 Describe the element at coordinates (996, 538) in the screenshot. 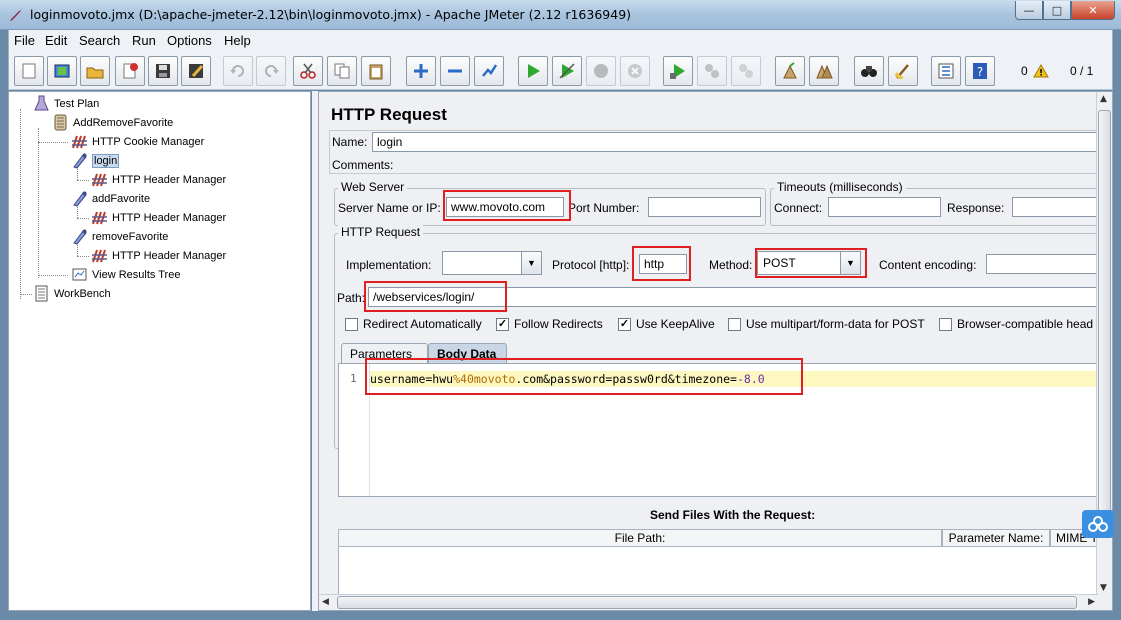

I see `parameter-name-column-header: Parameter Name:` at that location.